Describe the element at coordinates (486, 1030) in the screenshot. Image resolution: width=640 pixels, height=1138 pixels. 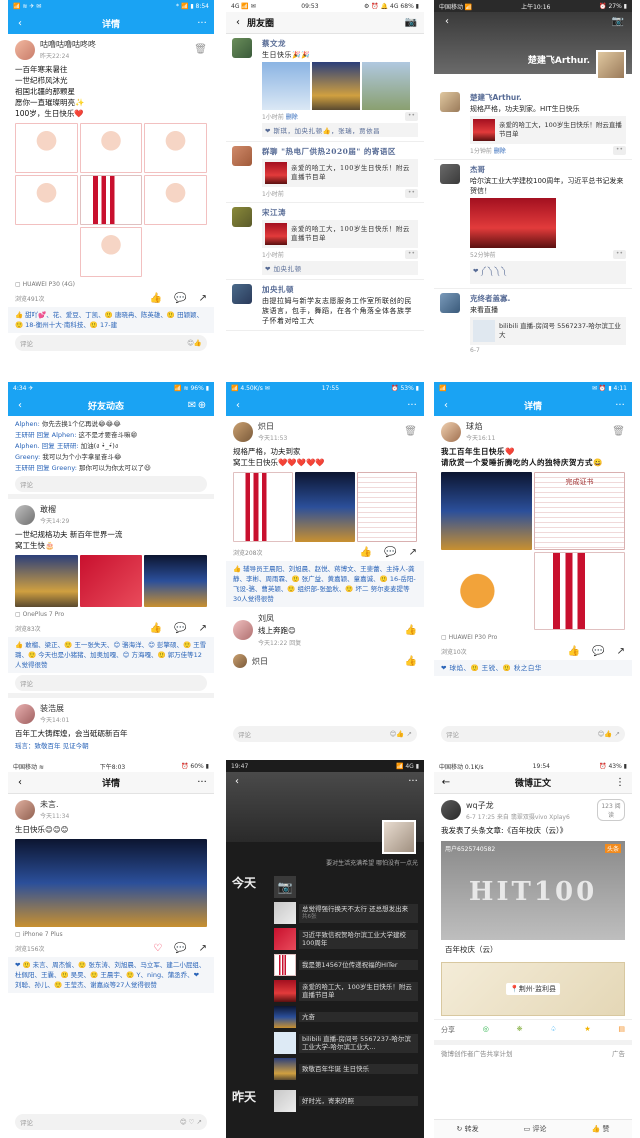
I see `wechat-icon: ◎` at that location.